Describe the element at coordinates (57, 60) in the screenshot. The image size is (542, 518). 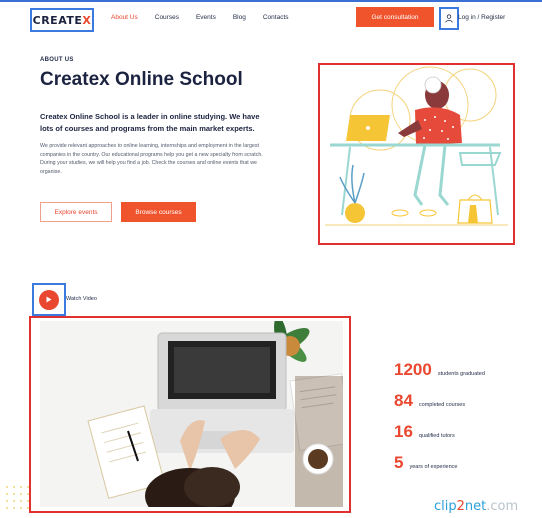
I see `section-eyebrow: ABOUT US` at that location.